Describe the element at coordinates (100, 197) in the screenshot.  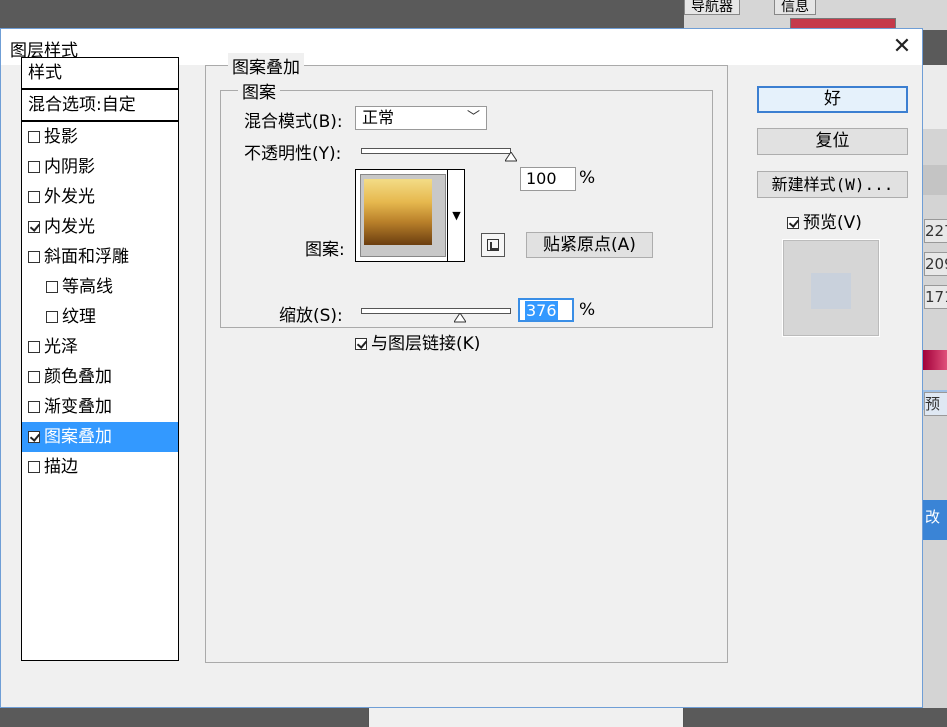
I see `style-item: 外发光` at that location.